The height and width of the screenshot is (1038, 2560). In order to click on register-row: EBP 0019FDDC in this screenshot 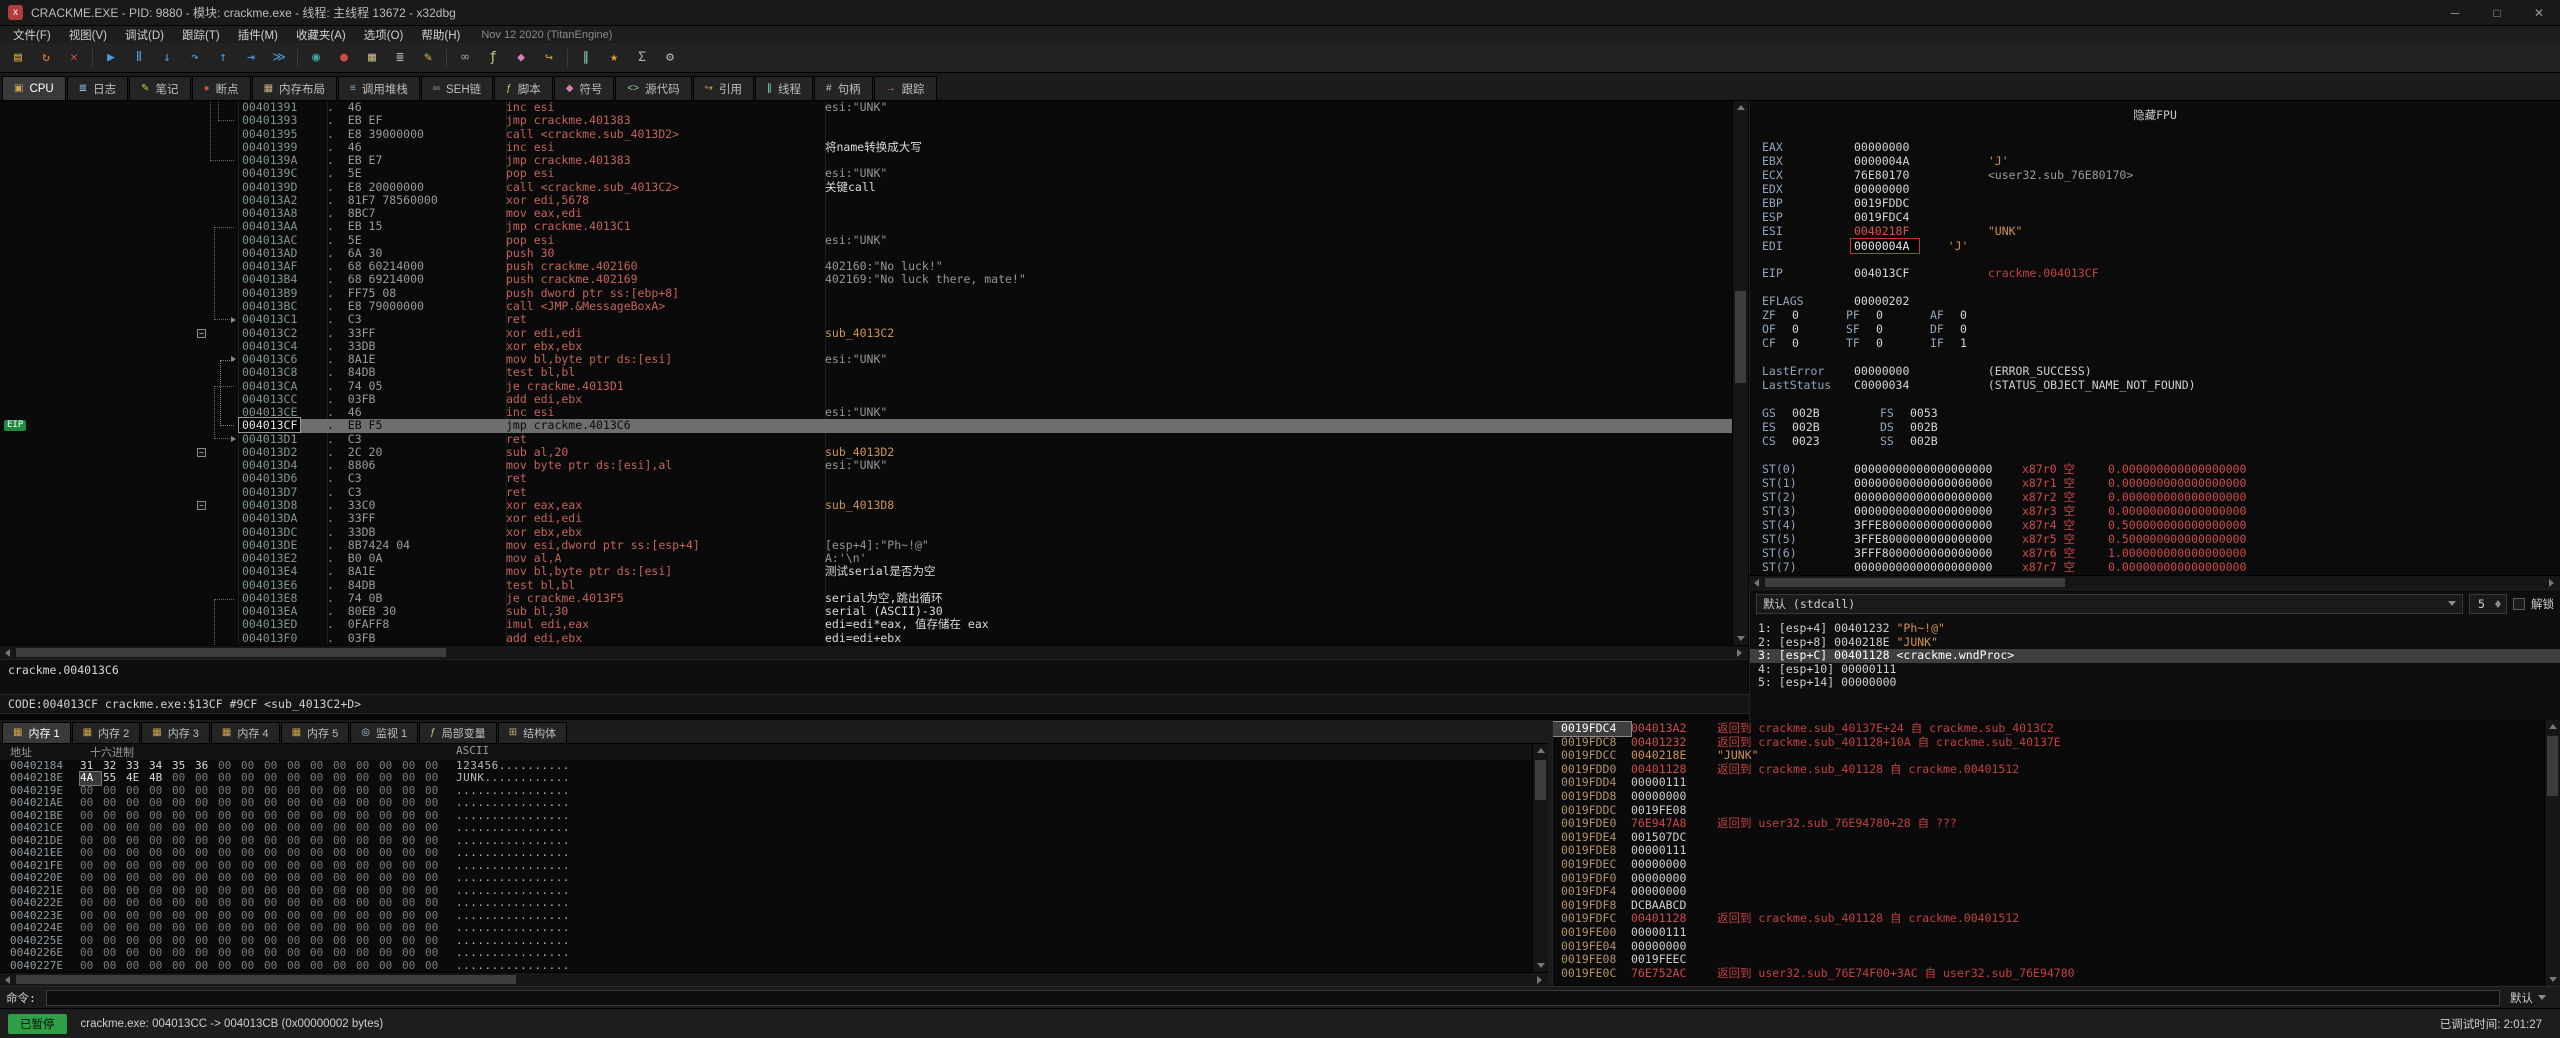, I will do `click(2161, 203)`.